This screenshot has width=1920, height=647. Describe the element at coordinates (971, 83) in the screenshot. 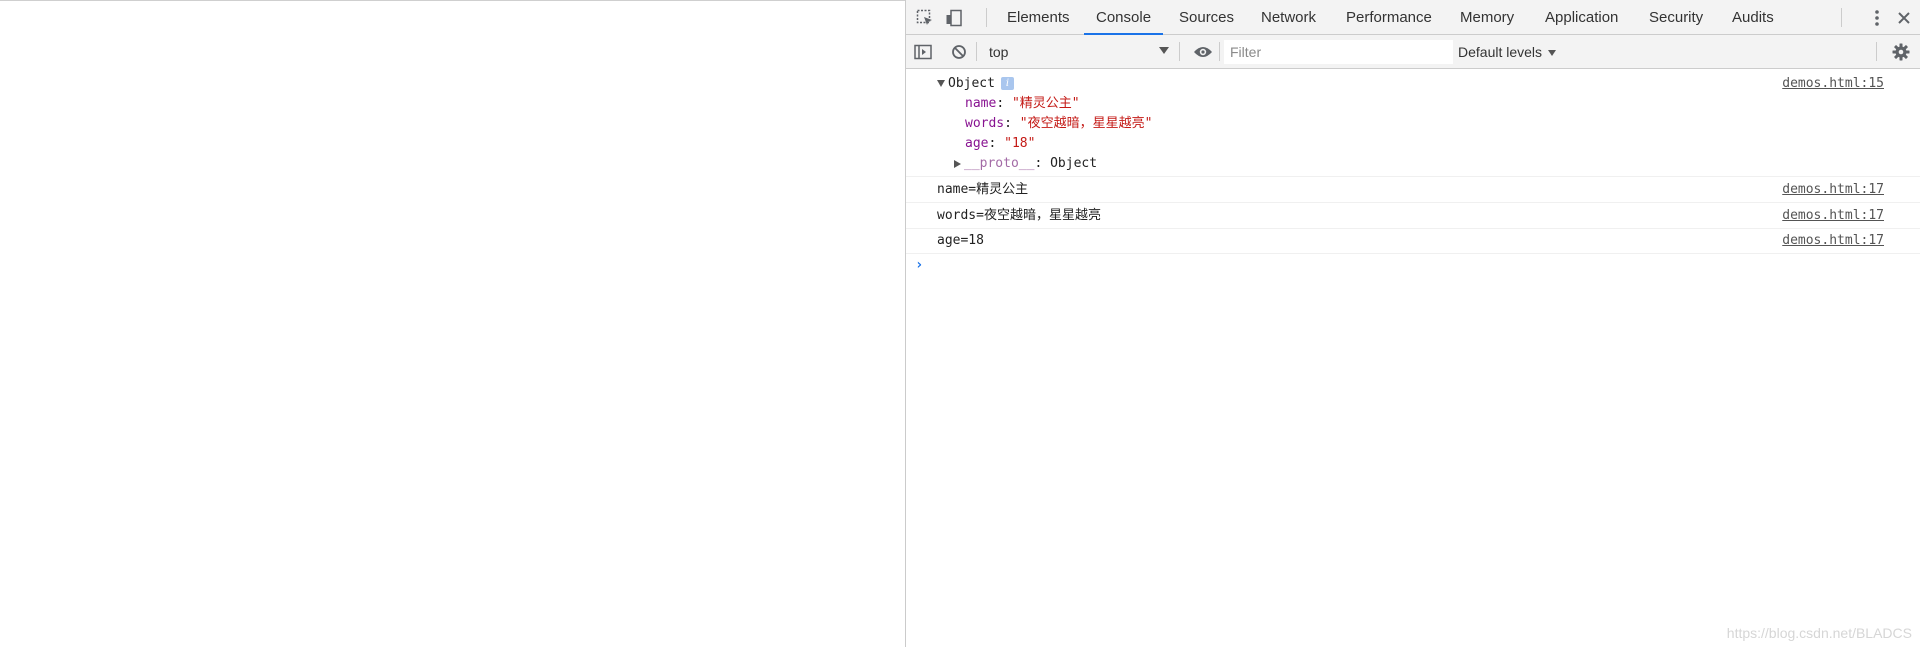

I see `object-label: Object` at that location.